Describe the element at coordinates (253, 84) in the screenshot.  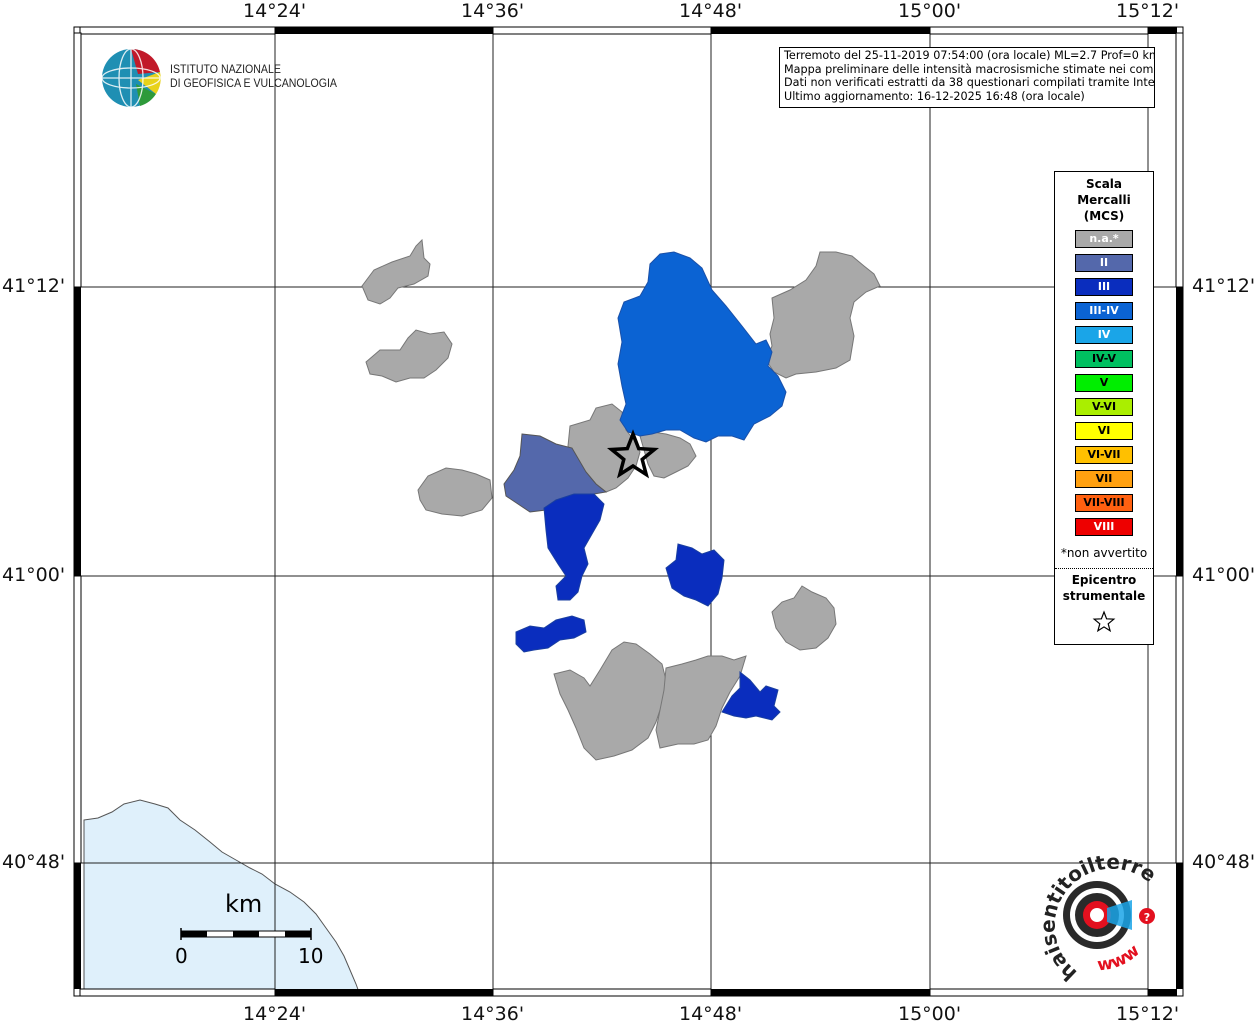
I see `institute-line-2: DI GEOFISICA E VULCANOLOGIA` at that location.